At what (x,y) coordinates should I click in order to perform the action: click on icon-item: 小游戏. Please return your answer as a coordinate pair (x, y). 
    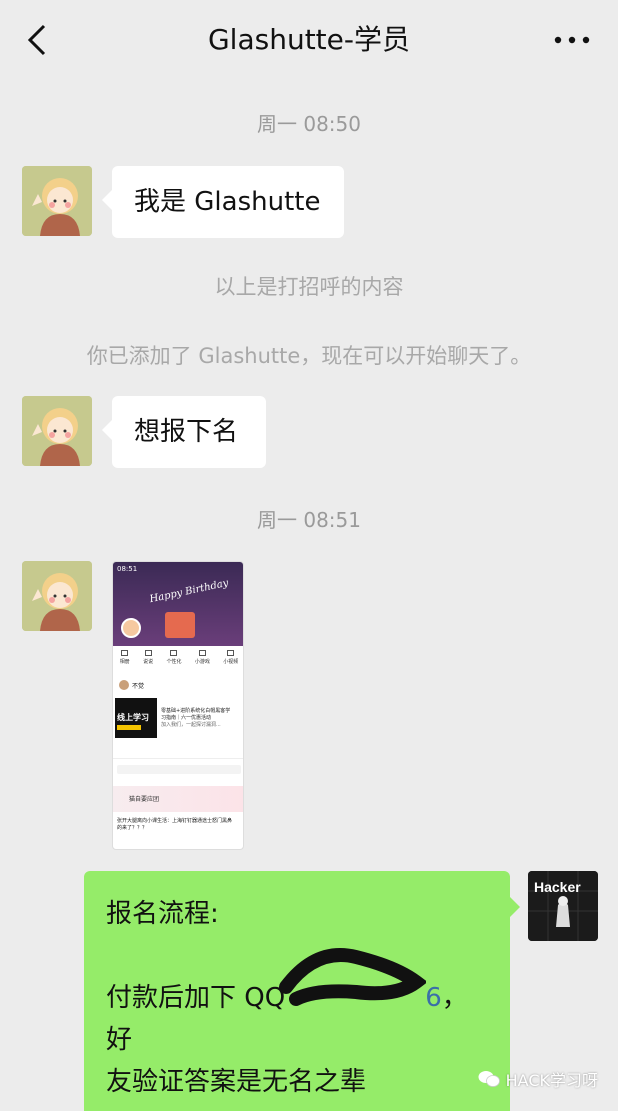
    Looking at the image, I should click on (202, 660).